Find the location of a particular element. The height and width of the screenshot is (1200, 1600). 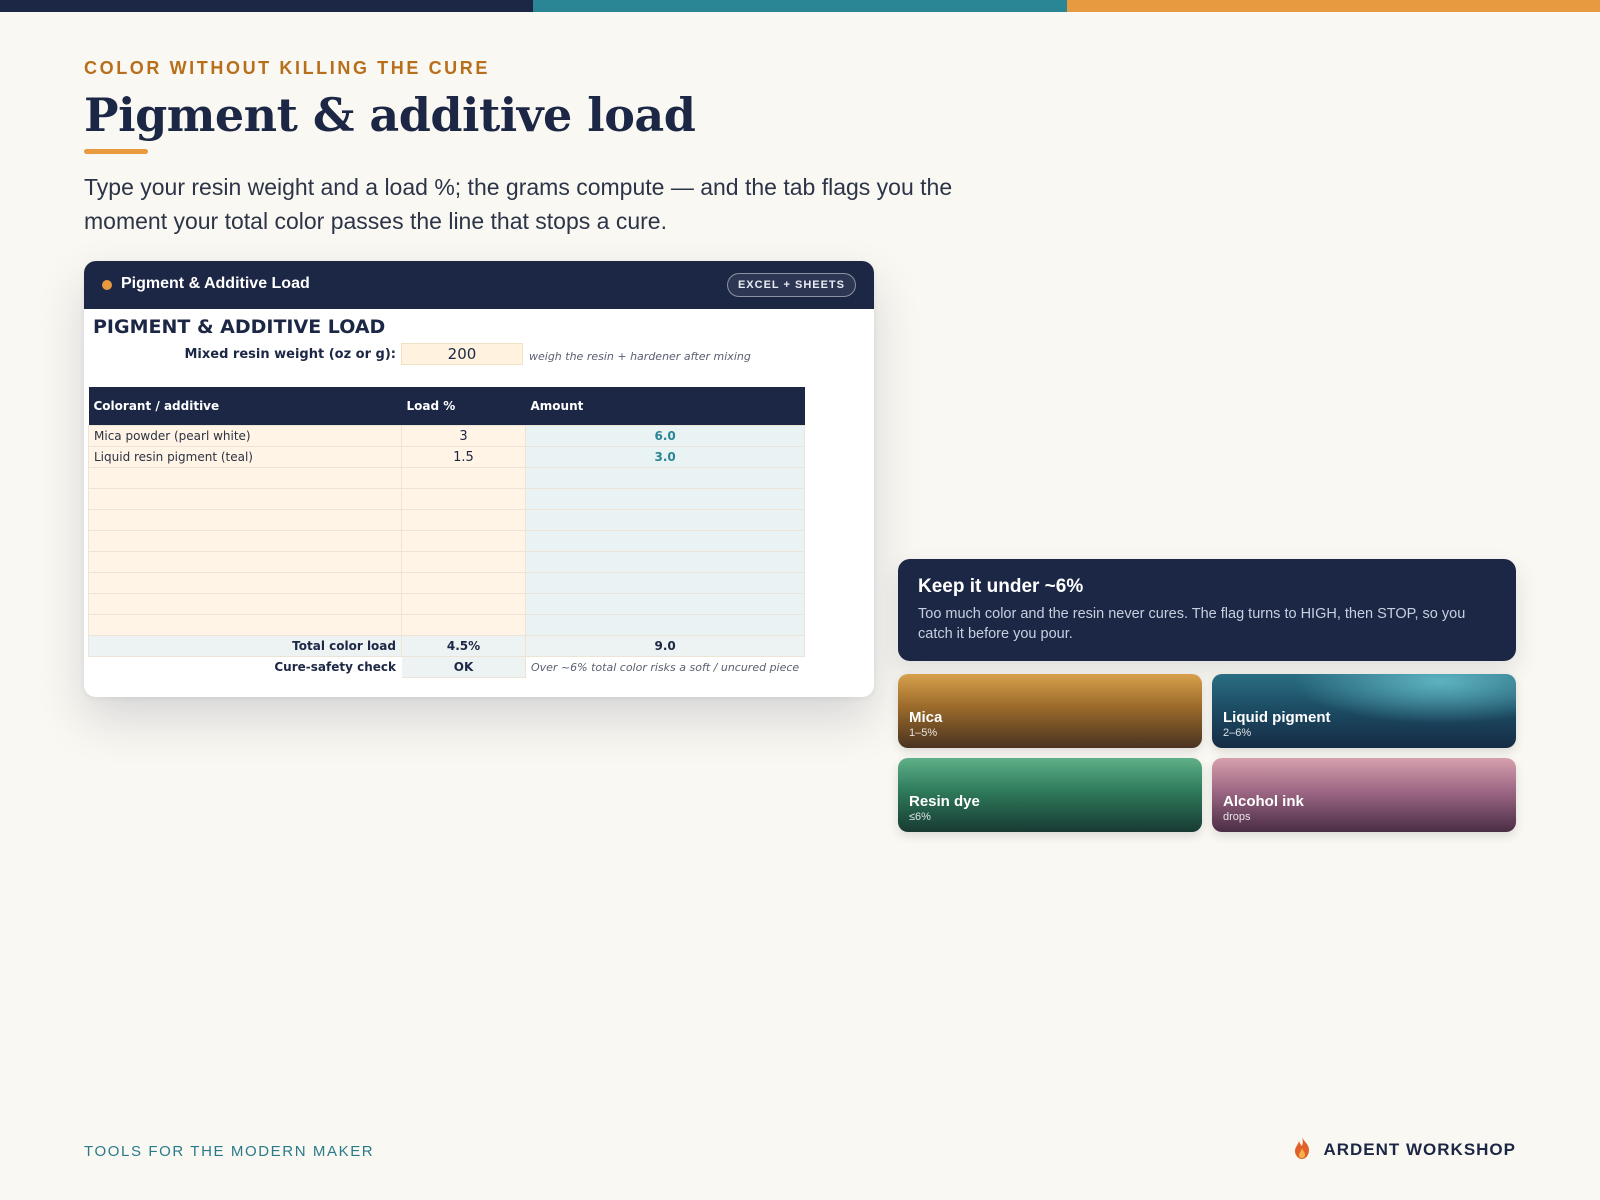

column-header-amount: Amount is located at coordinates (665, 406).